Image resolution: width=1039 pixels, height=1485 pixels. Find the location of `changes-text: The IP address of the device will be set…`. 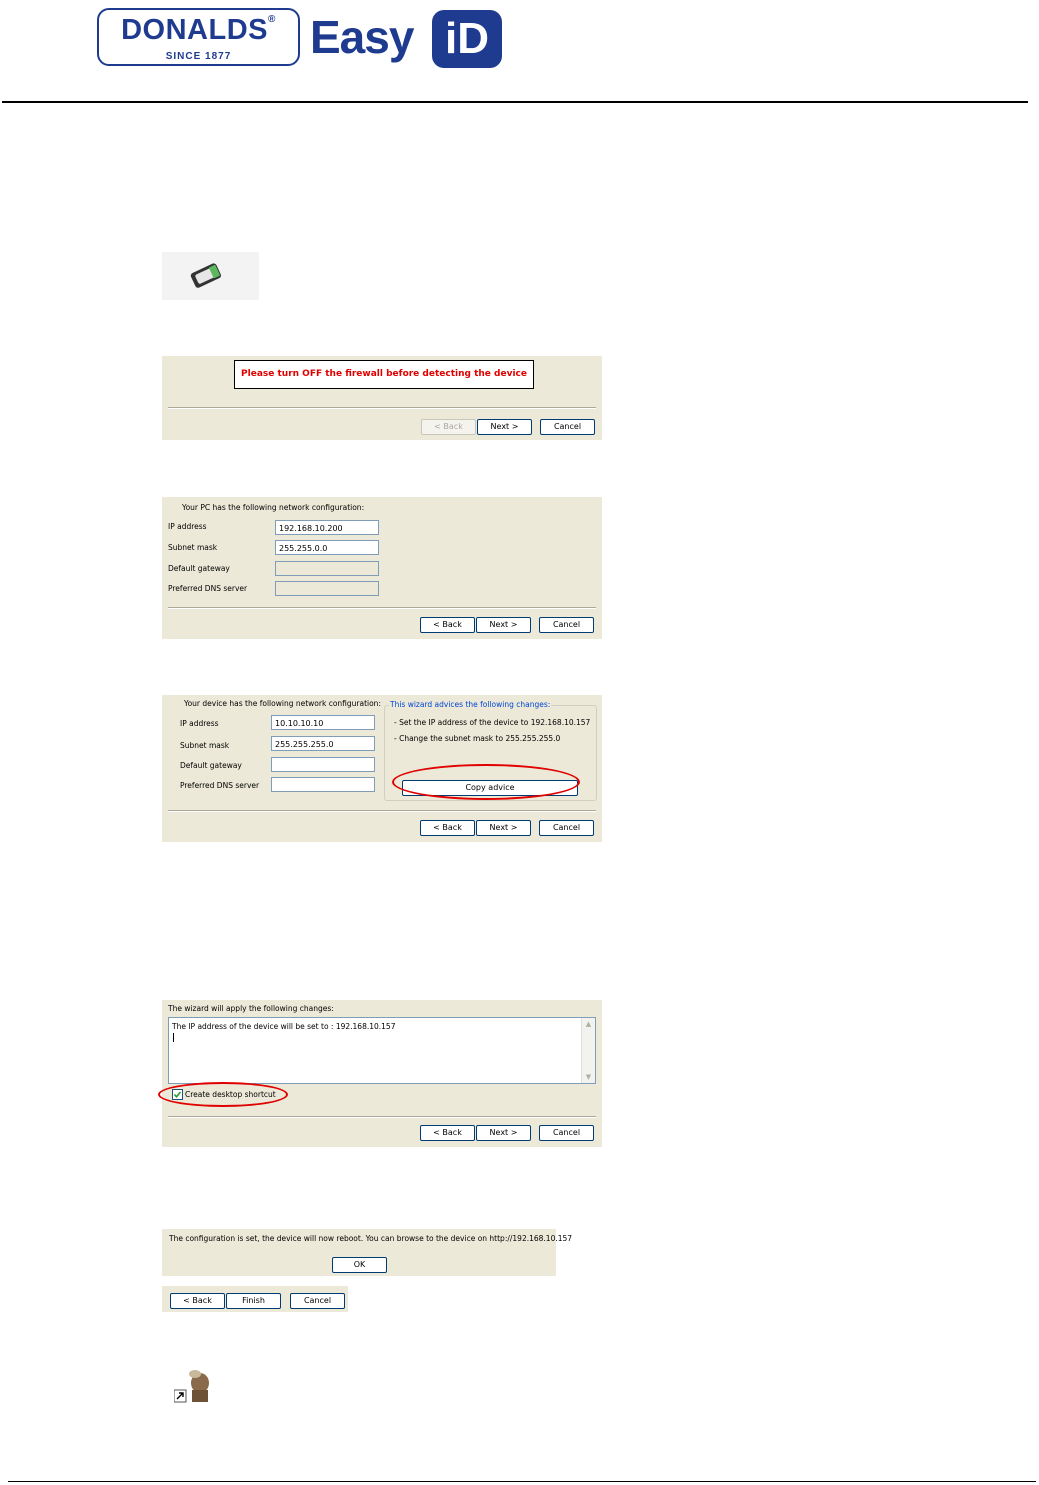

changes-text: The IP address of the device will be set… is located at coordinates (284, 1026).